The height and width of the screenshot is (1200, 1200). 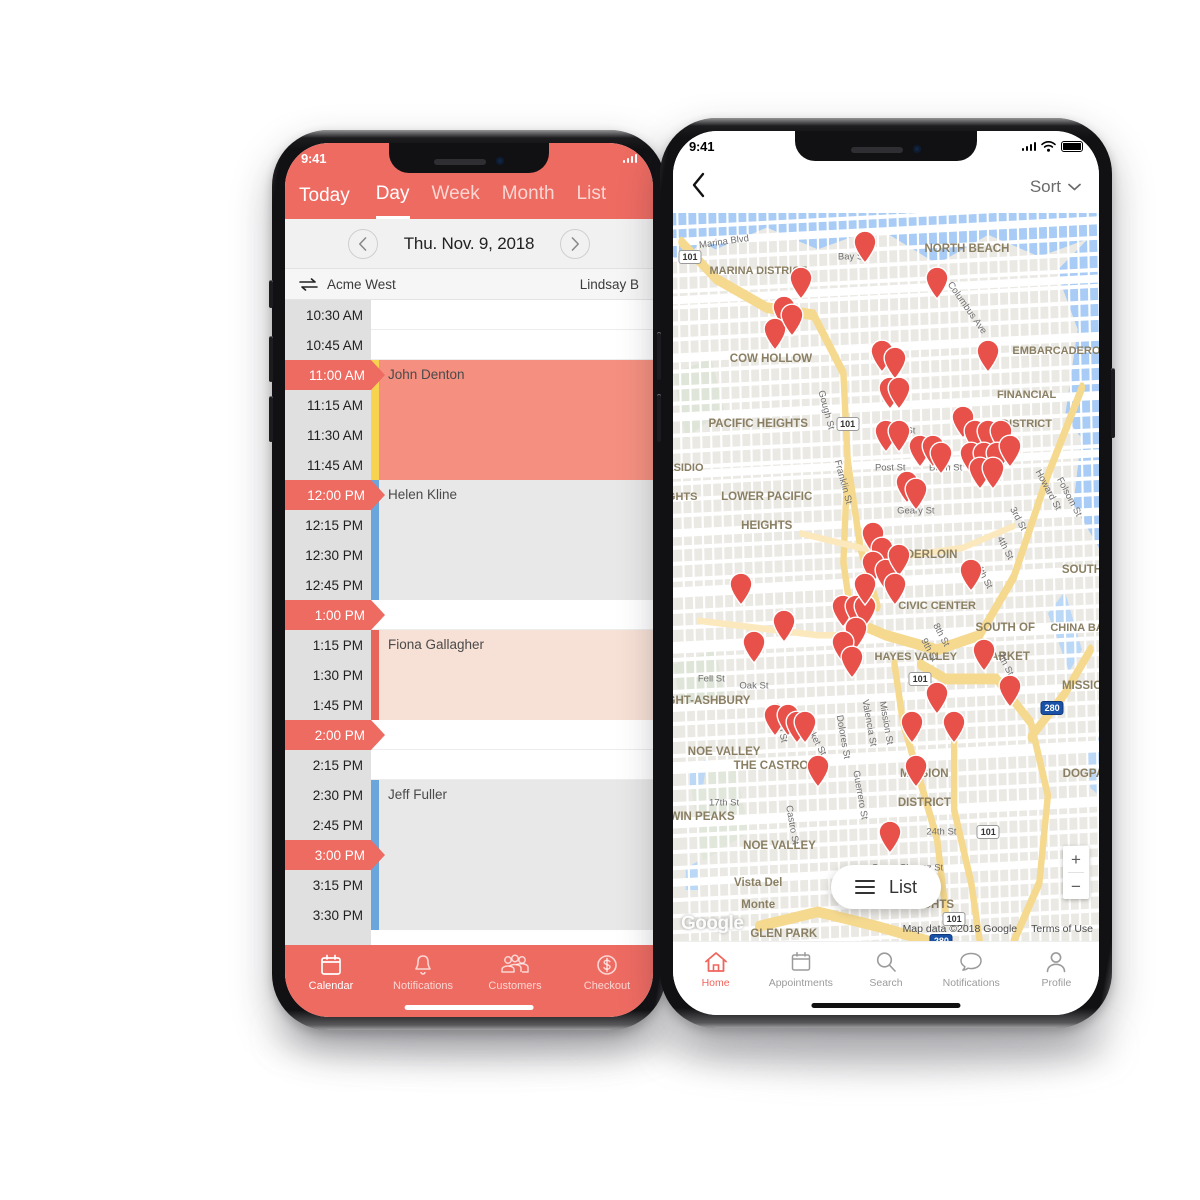 I want to click on tab-label: Profile, so click(x=1056, y=983).